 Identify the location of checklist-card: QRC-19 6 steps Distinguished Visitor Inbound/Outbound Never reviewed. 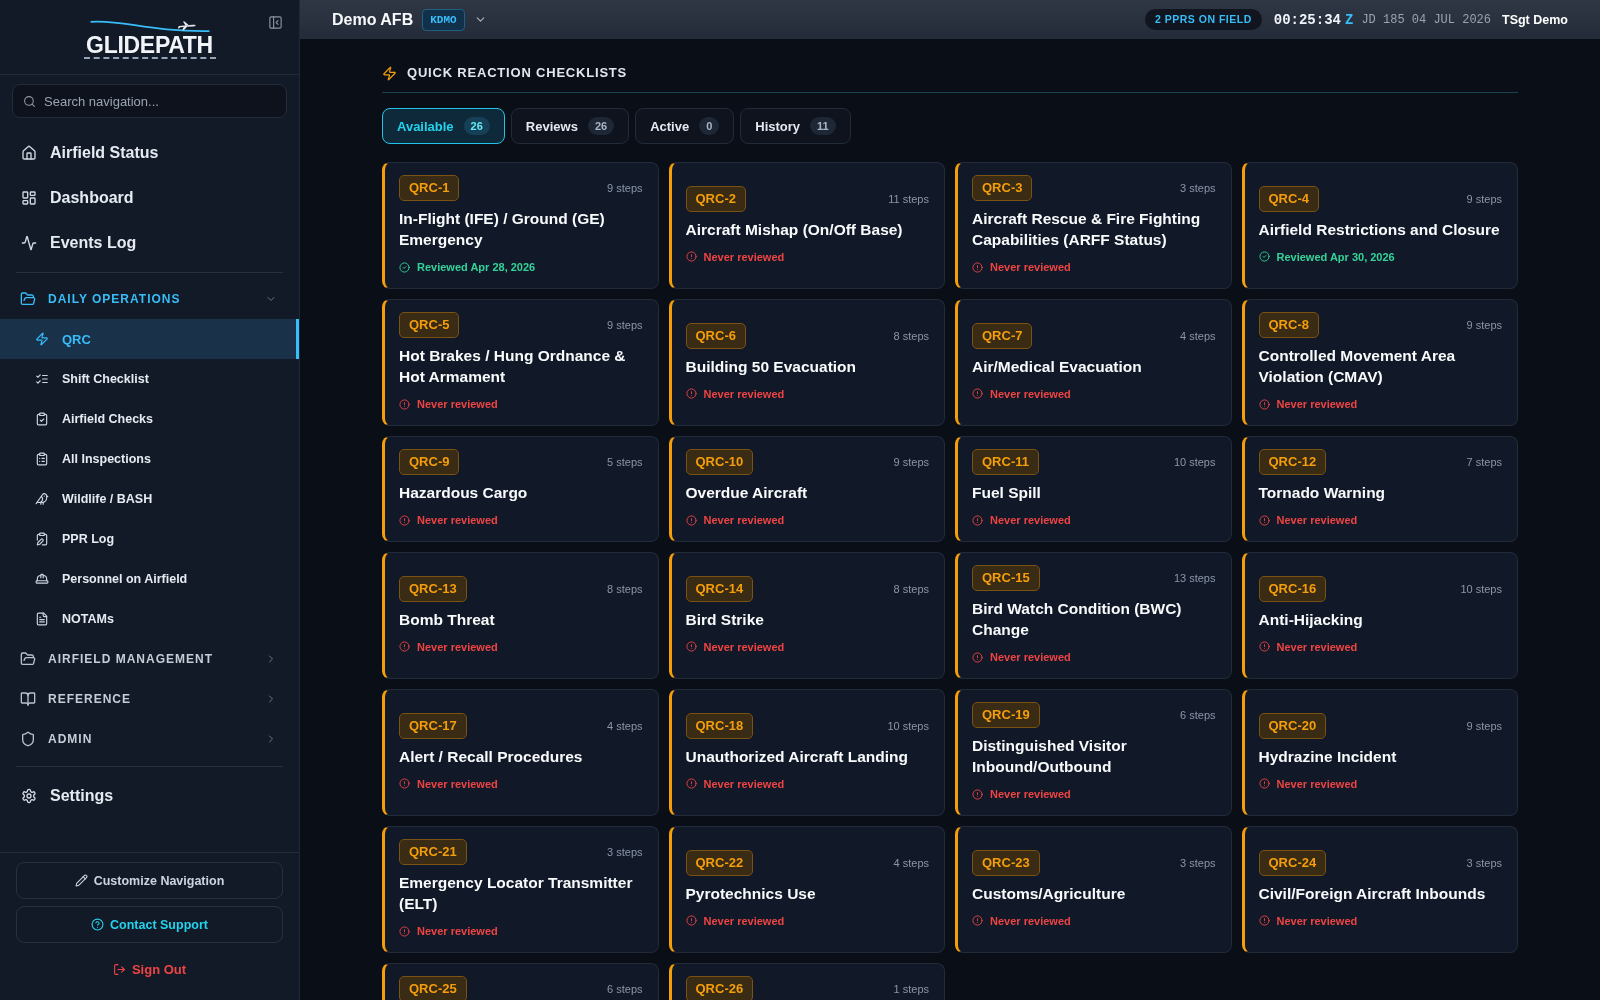
(1093, 752).